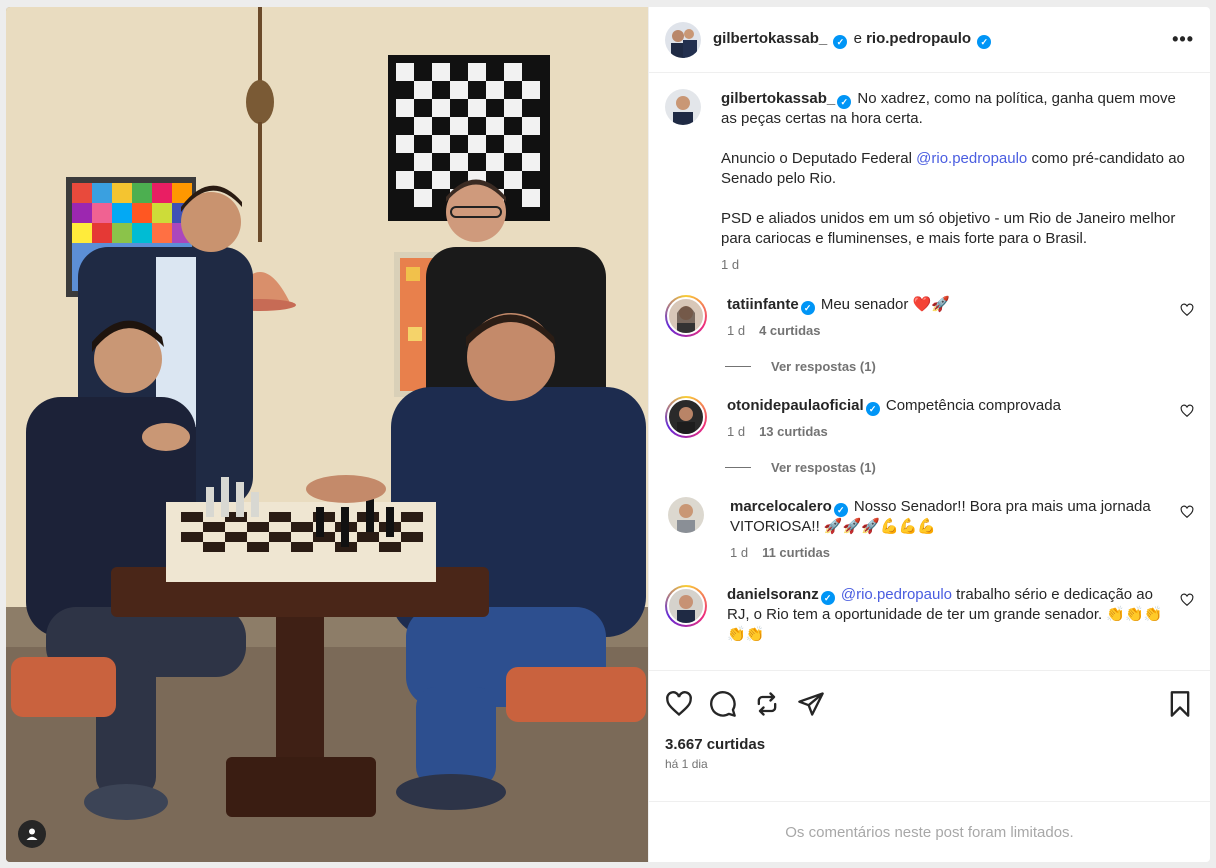 Image resolution: width=1216 pixels, height=868 pixels. What do you see at coordinates (767, 704) in the screenshot?
I see `repost-icon` at bounding box center [767, 704].